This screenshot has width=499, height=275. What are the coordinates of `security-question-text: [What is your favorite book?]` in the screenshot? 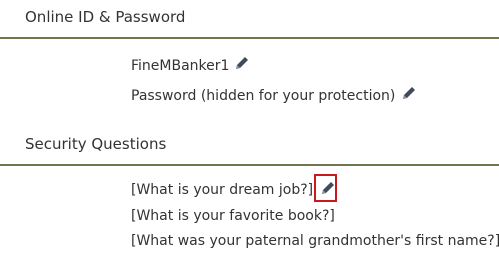 It's located at (233, 216).